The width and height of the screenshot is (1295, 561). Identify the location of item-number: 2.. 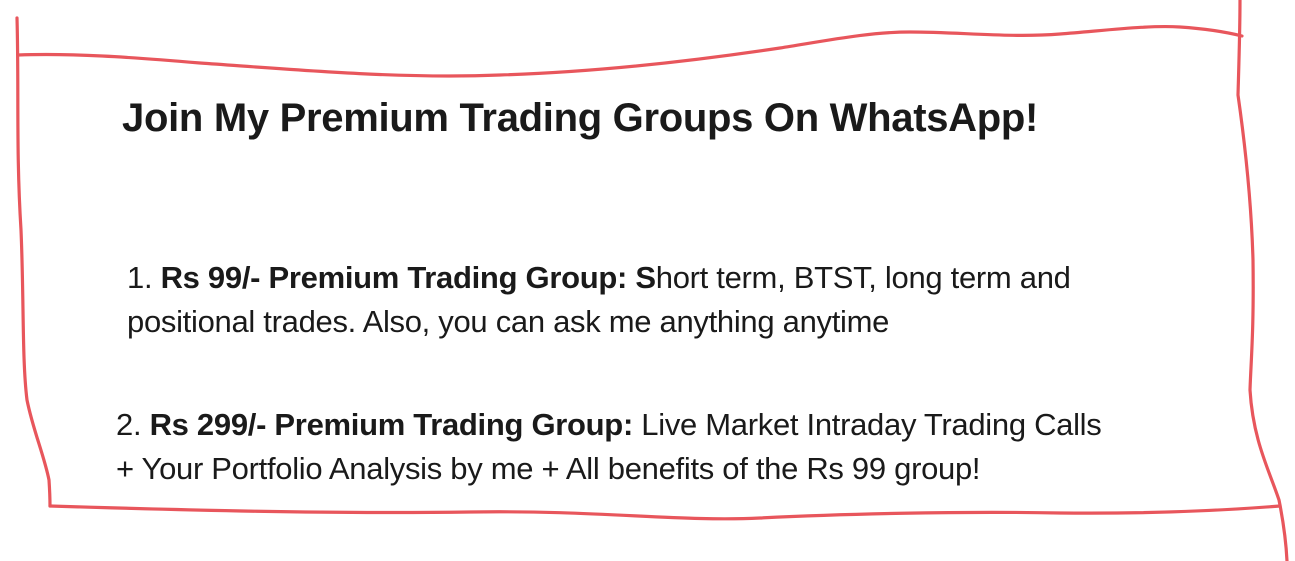
(129, 424).